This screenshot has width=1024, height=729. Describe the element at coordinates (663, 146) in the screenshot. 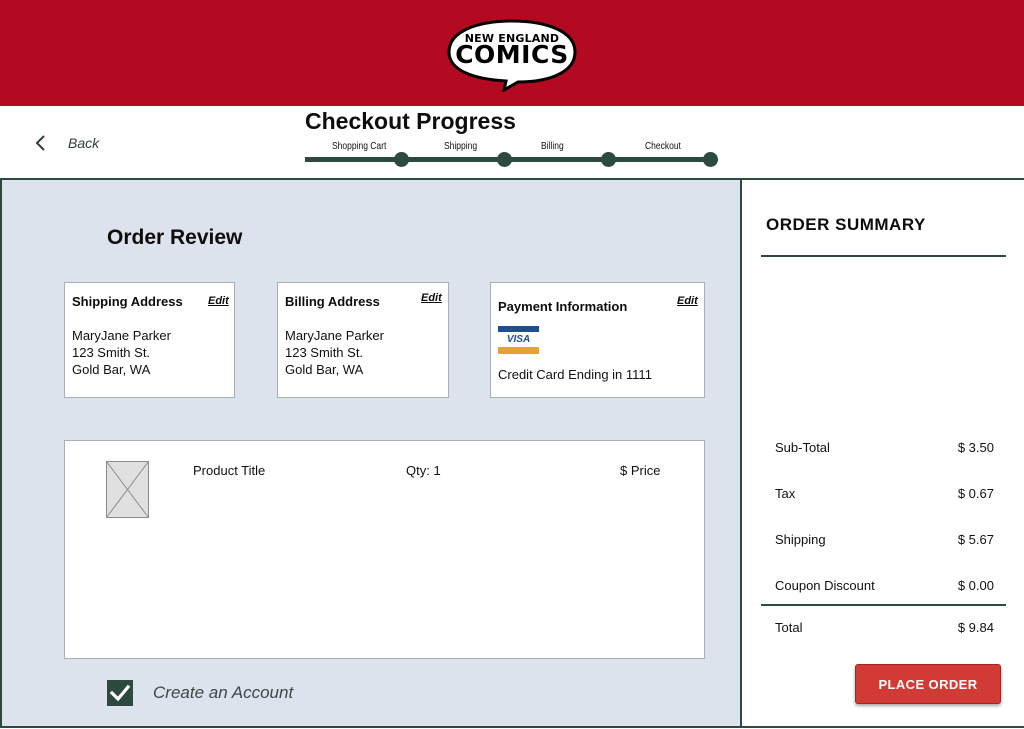

I see `step-label-checkout: Checkout` at that location.